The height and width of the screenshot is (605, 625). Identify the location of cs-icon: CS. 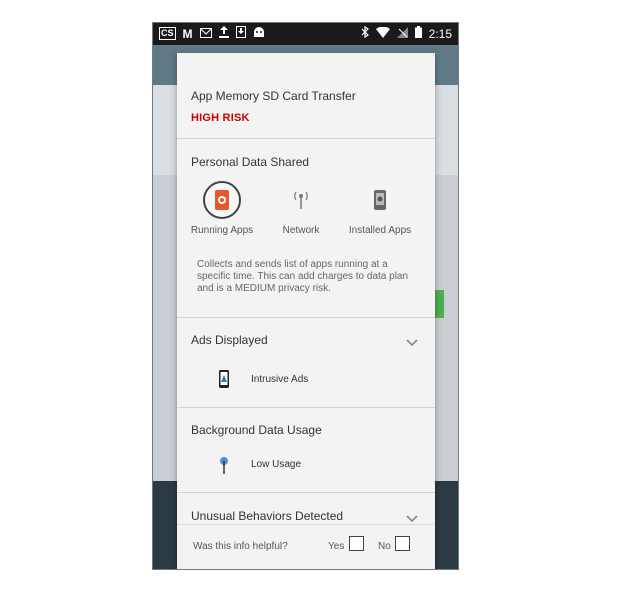
(167, 33).